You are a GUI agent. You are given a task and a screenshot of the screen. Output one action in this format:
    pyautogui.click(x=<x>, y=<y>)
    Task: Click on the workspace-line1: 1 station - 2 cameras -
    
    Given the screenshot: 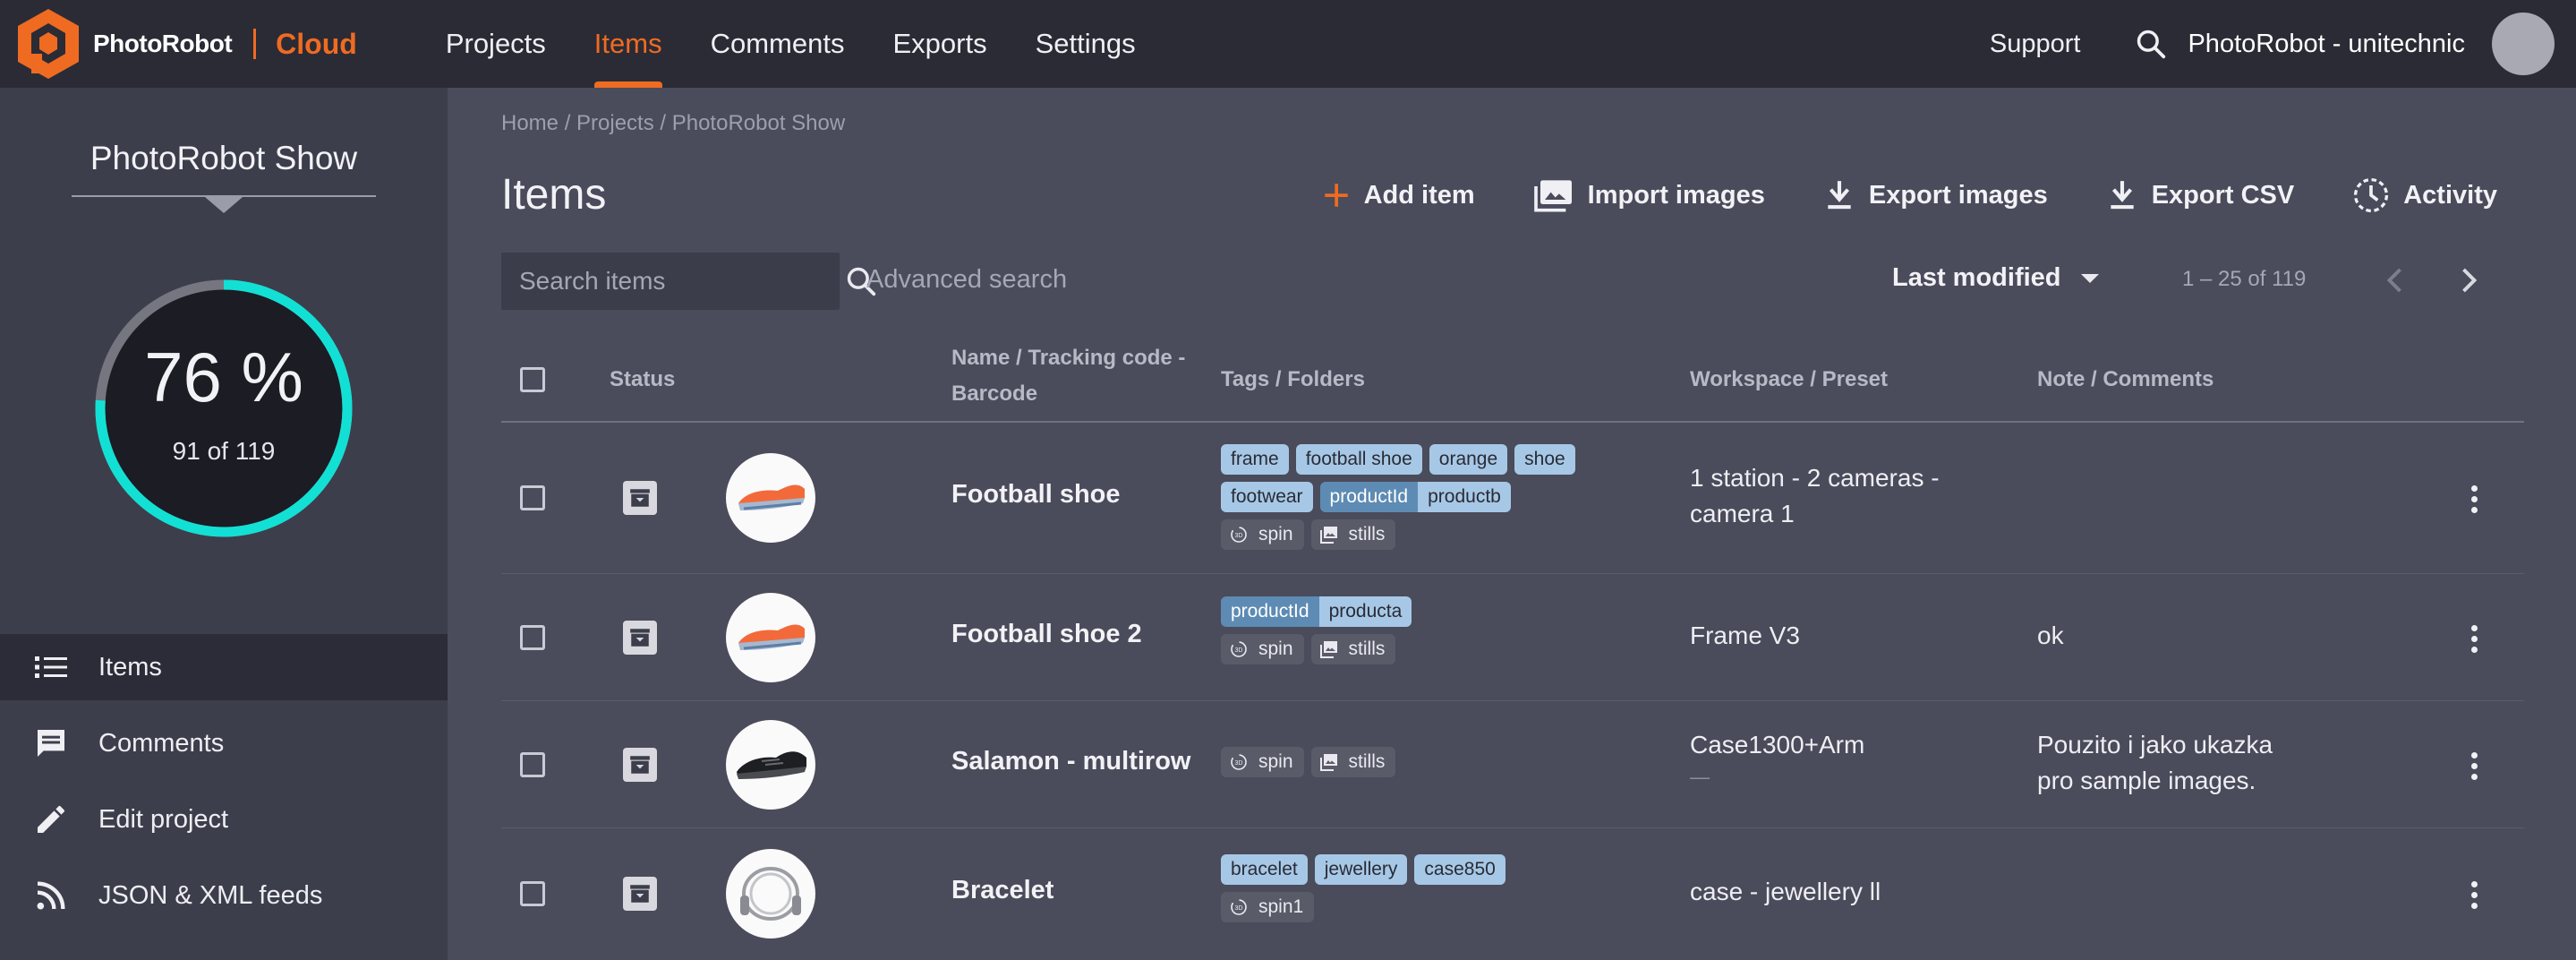 What is the action you would take?
    pyautogui.click(x=1815, y=478)
    